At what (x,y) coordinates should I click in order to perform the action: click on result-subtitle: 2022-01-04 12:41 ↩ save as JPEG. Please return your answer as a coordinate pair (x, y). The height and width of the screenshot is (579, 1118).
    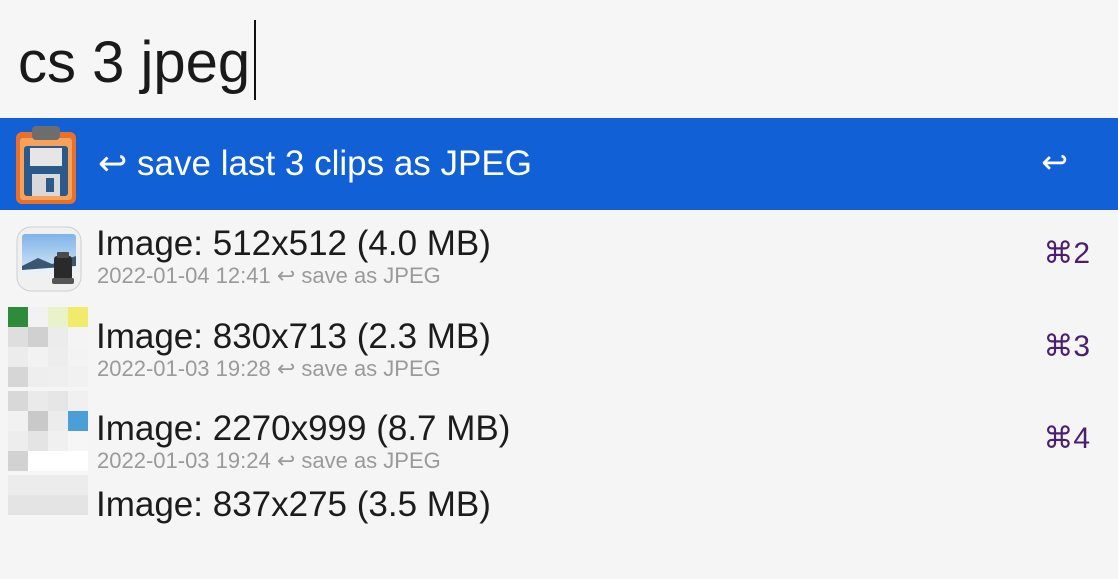
    Looking at the image, I should click on (269, 275).